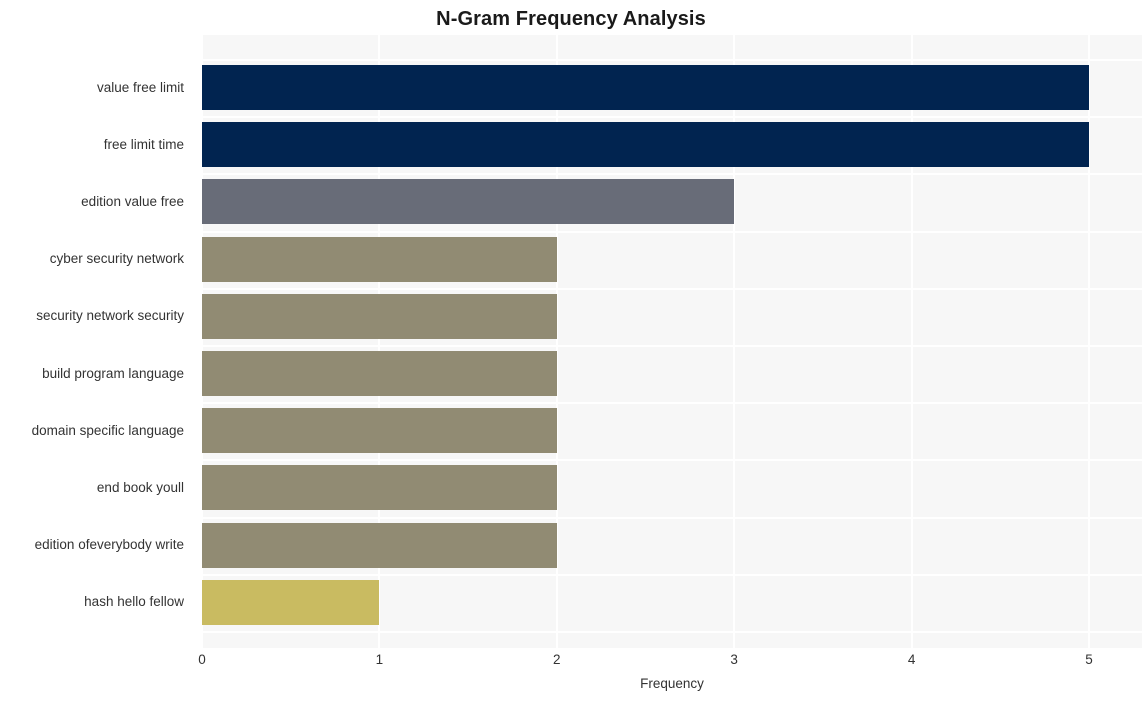  Describe the element at coordinates (379, 659) in the screenshot. I see `x-axis-tick-label: 1` at that location.